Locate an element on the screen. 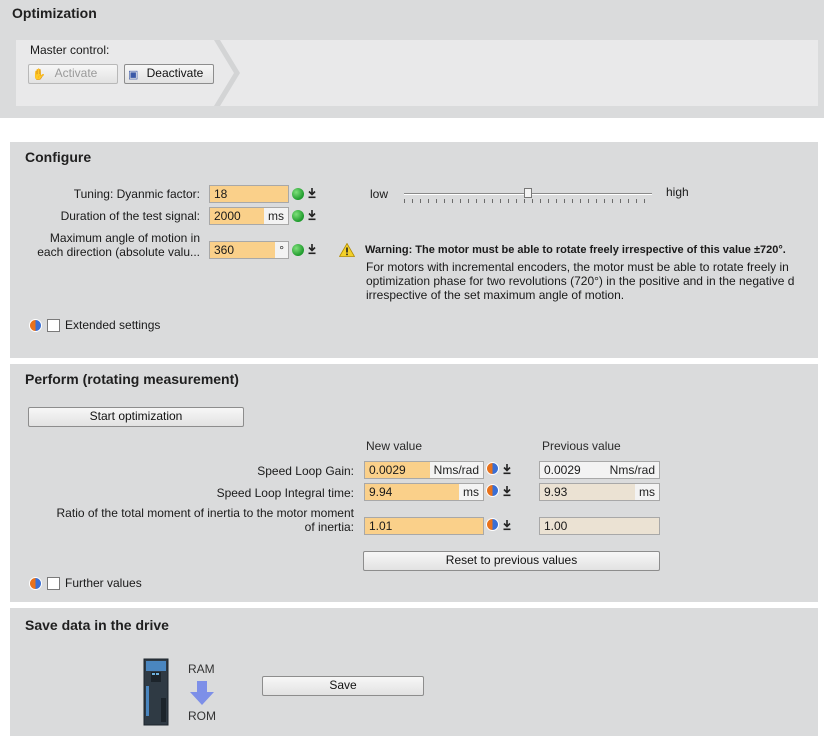 Image resolution: width=824 pixels, height=736 pixels. warning-icon is located at coordinates (347, 250).